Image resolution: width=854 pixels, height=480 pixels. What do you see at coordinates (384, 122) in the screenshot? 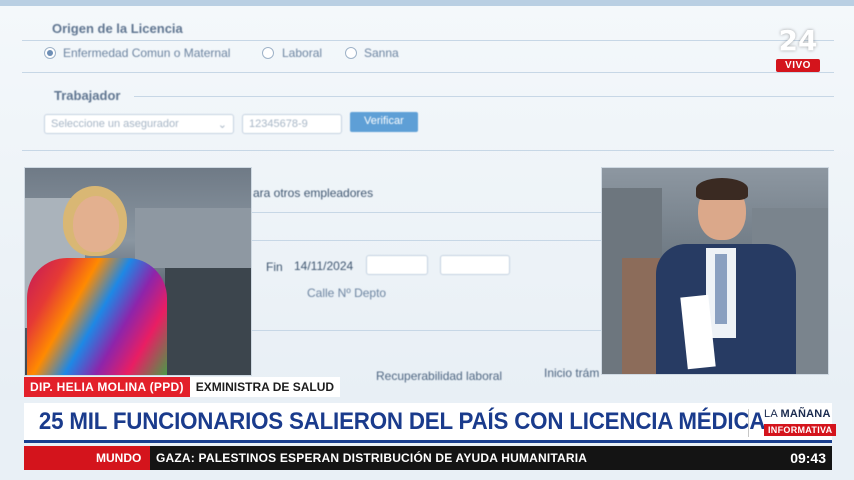
I see `verify-button: Verificar` at bounding box center [384, 122].